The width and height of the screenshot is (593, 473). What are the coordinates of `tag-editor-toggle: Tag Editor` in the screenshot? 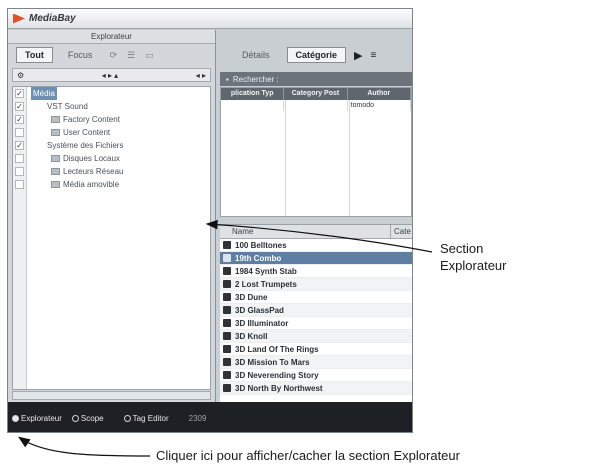 It's located at (146, 418).